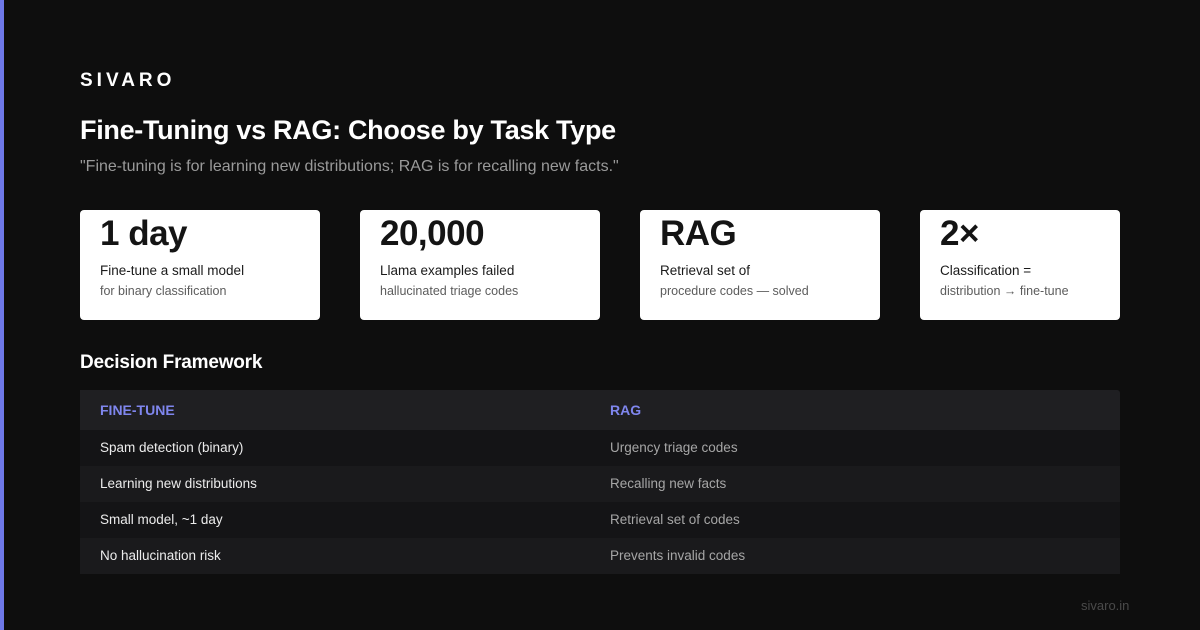 The image size is (1200, 630). Describe the element at coordinates (1105, 605) in the screenshot. I see `footer-url: sivaro.in` at that location.